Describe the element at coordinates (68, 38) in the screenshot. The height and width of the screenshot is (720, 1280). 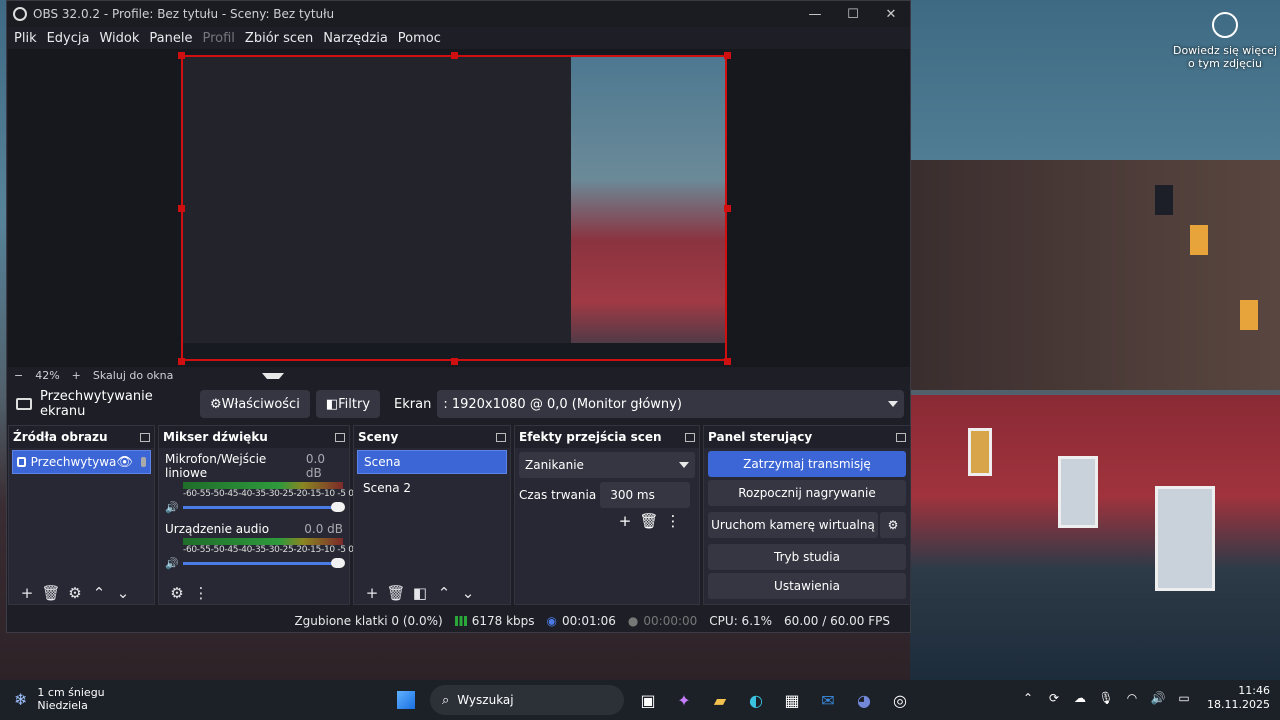
I see `menu-edycja: Edycja` at that location.